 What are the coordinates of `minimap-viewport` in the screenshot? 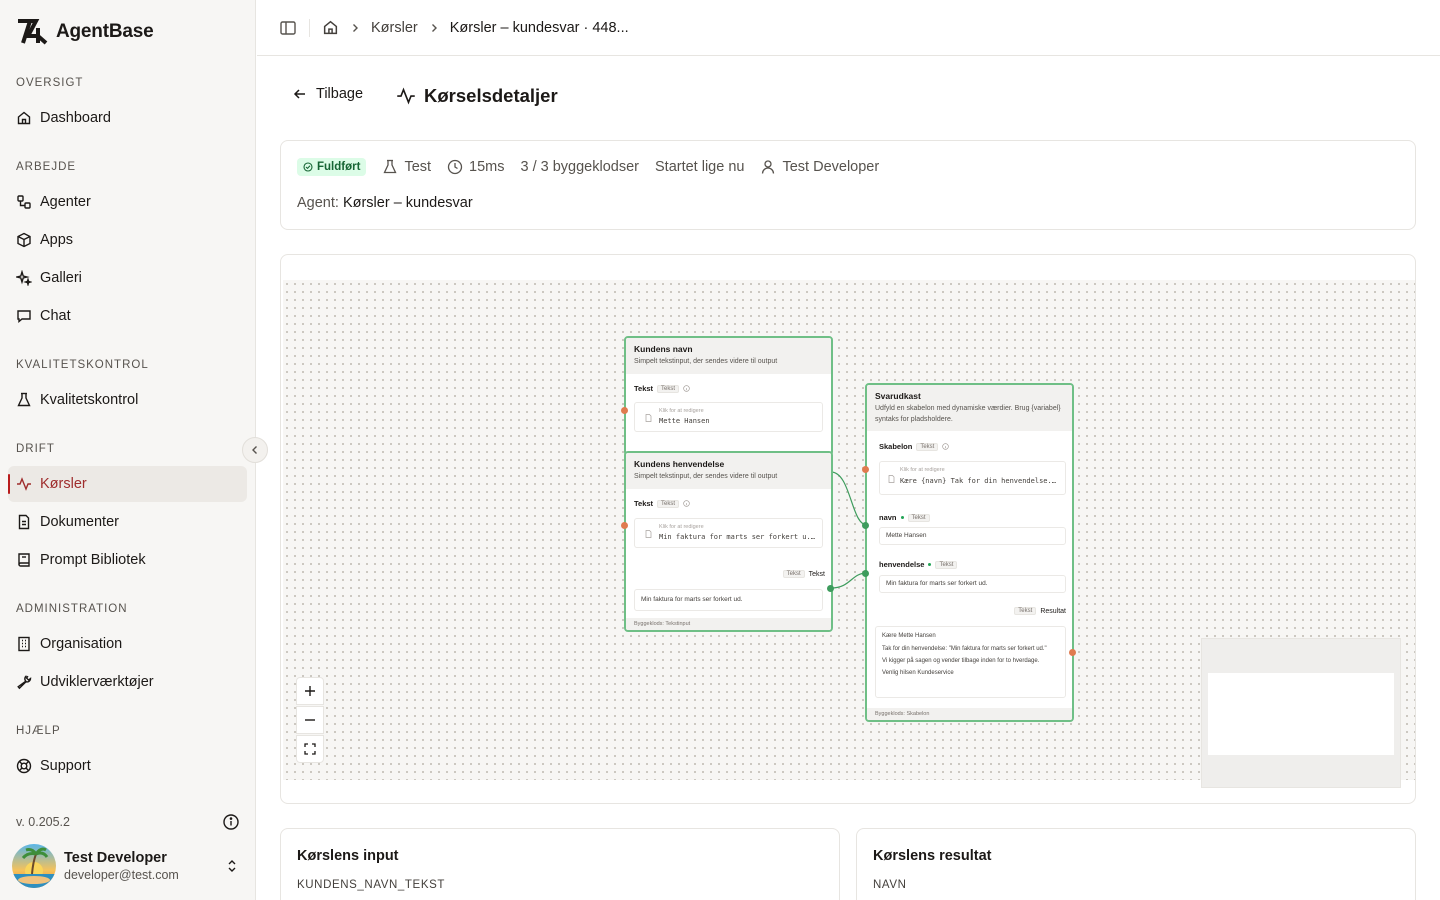 It's located at (1301, 714).